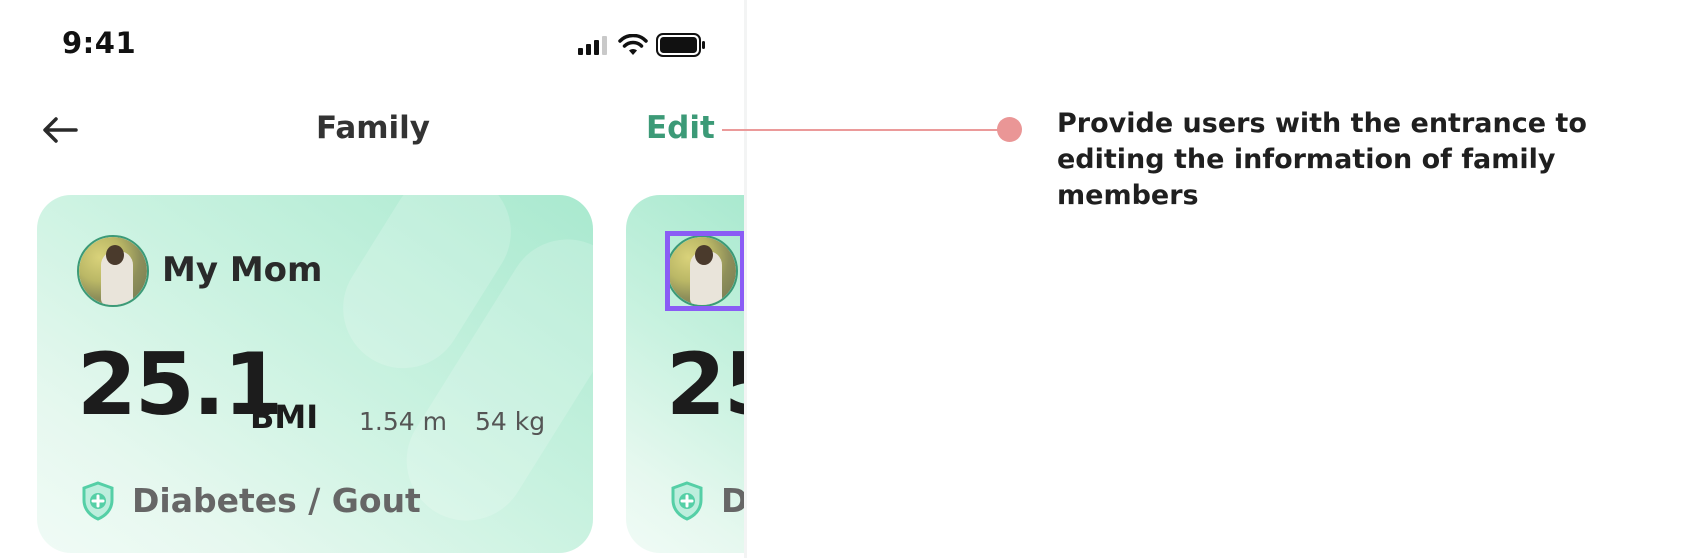 This screenshot has height=558, width=1684. I want to click on selection-highlight, so click(705, 271).